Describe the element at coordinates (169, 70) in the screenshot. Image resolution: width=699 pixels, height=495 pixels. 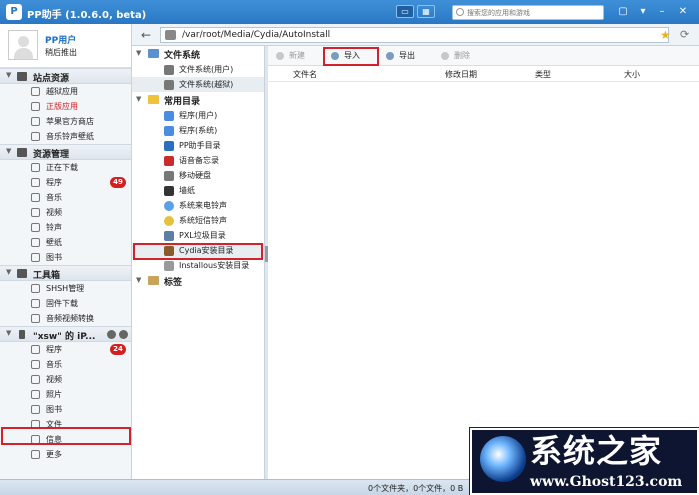
I see `disk-icon` at that location.